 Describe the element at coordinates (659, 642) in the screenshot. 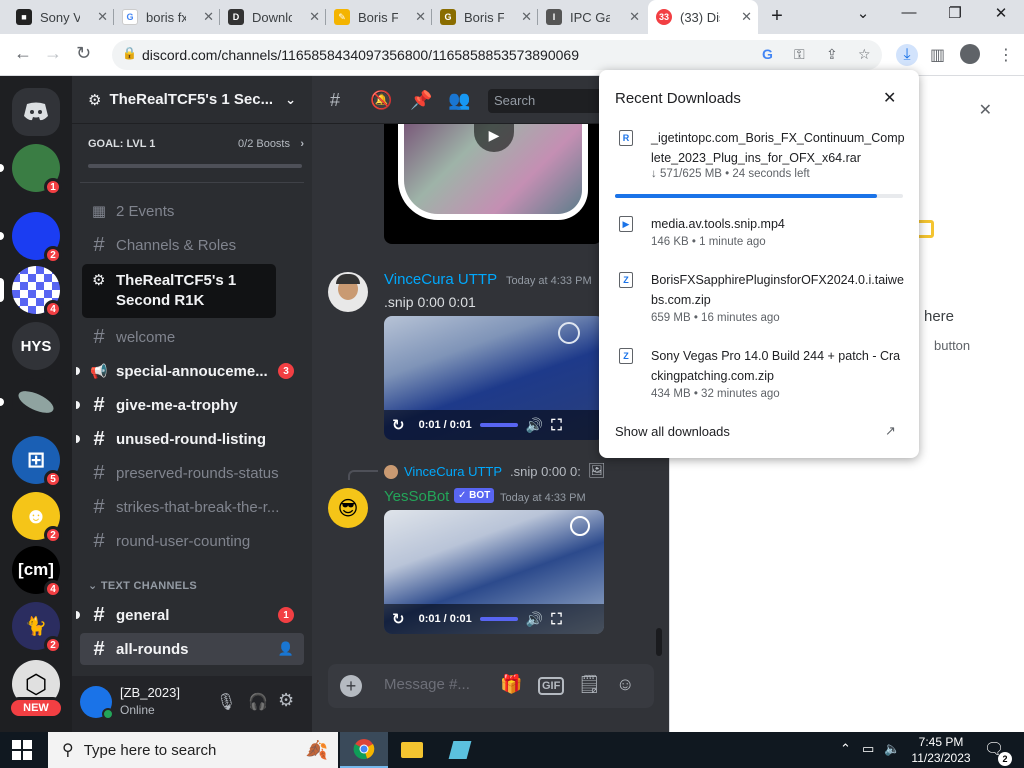

I see `chat-scrollbar` at that location.